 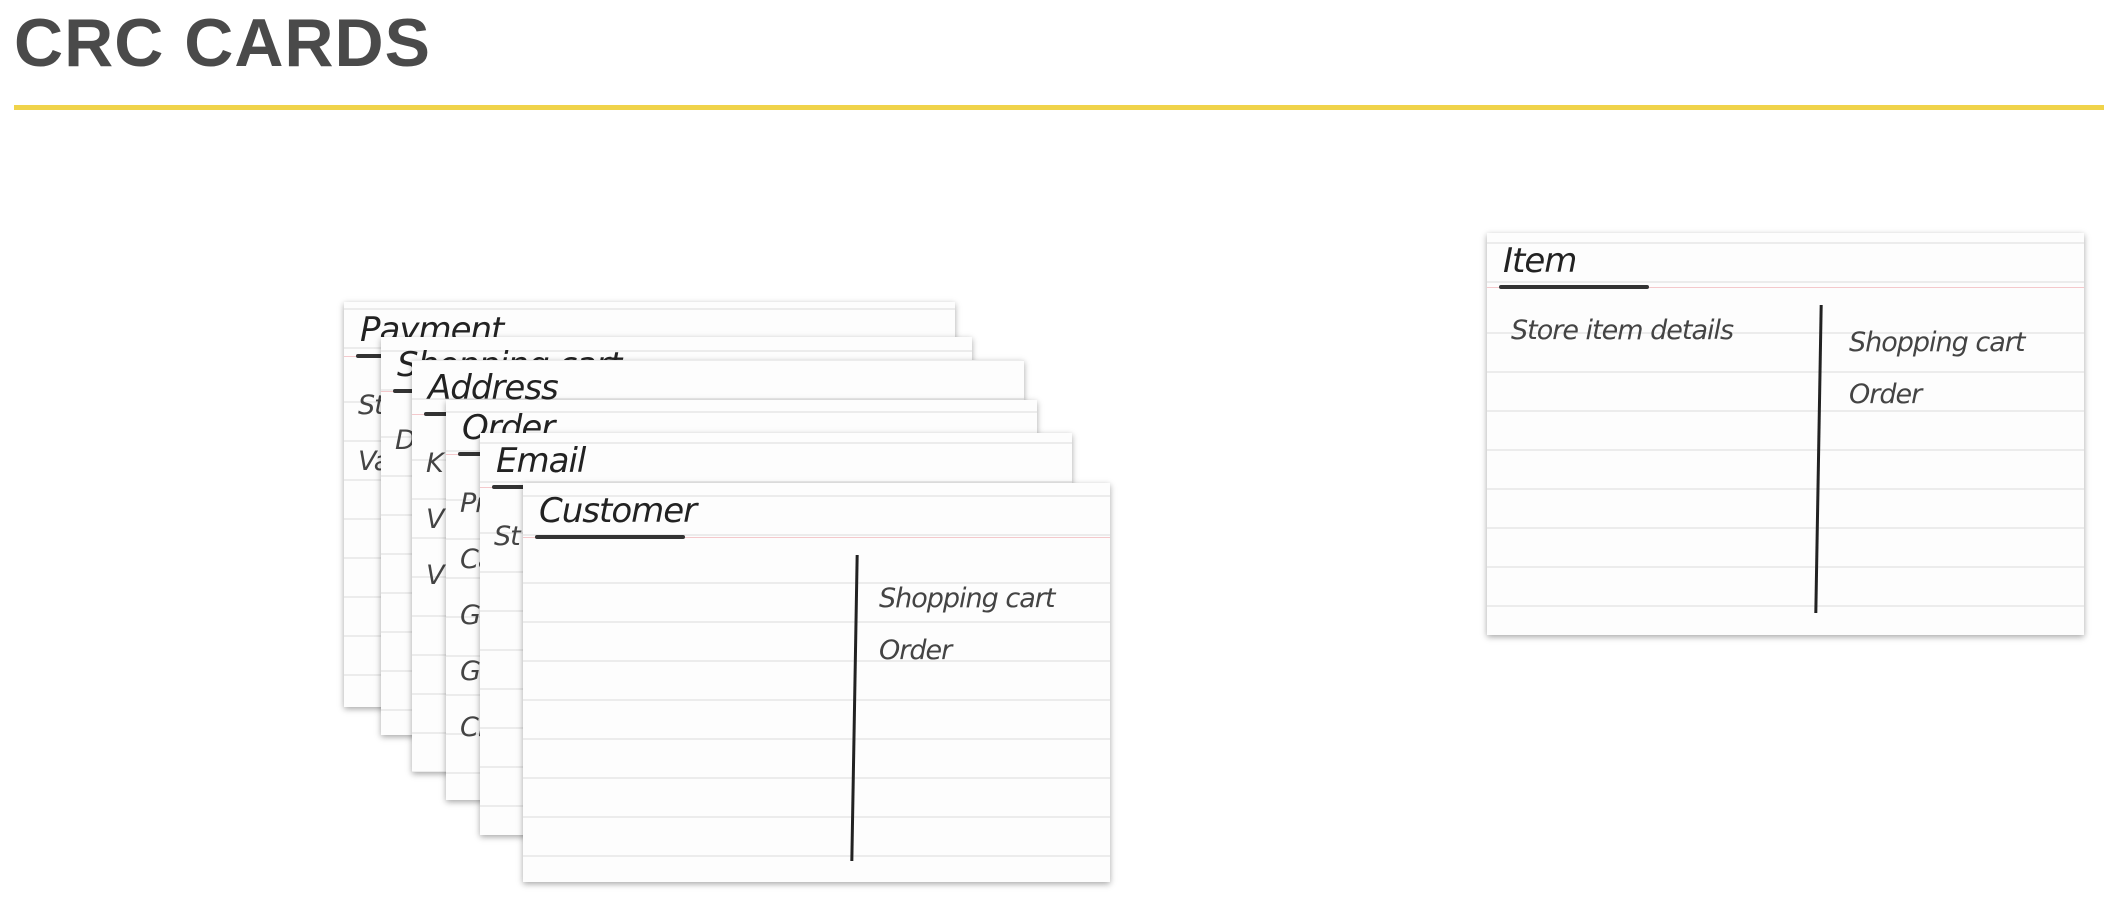 What do you see at coordinates (1785, 434) in the screenshot?
I see `crc-card: Item Store item details Shopping cart Order` at bounding box center [1785, 434].